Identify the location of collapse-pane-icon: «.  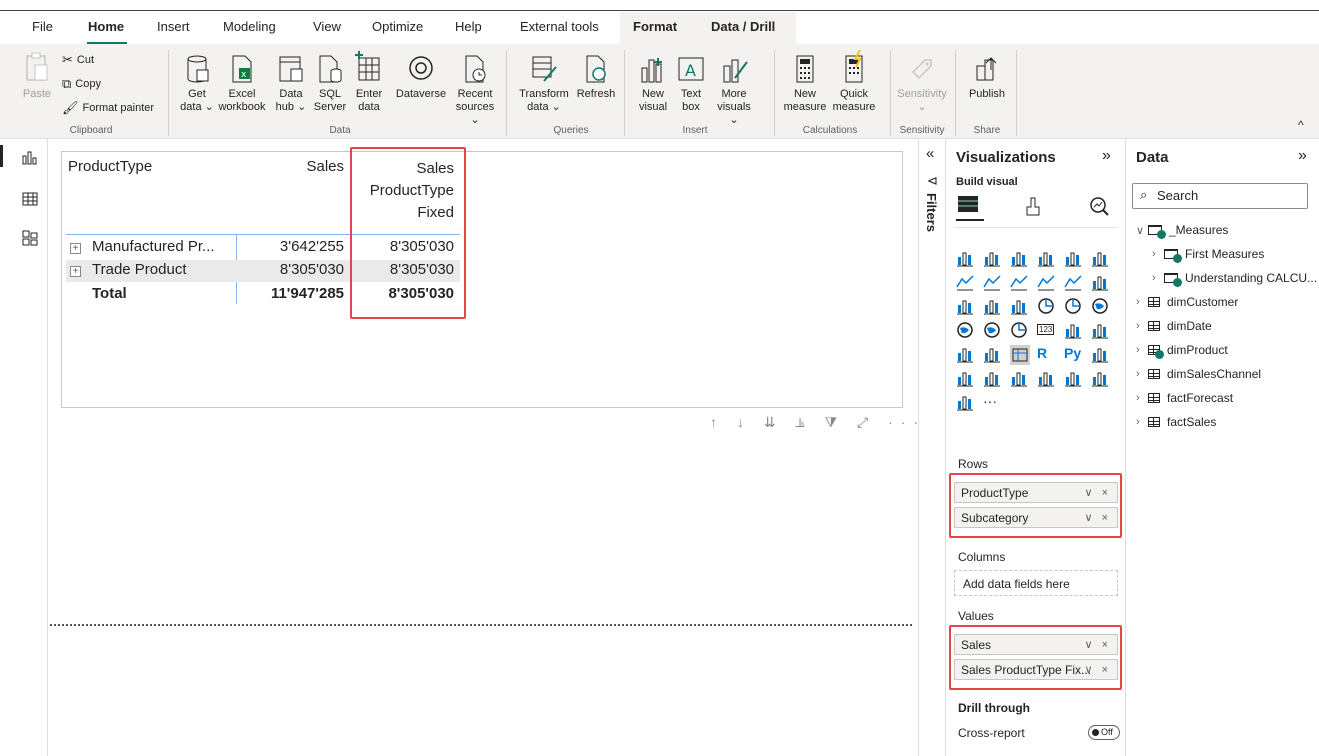
(930, 153).